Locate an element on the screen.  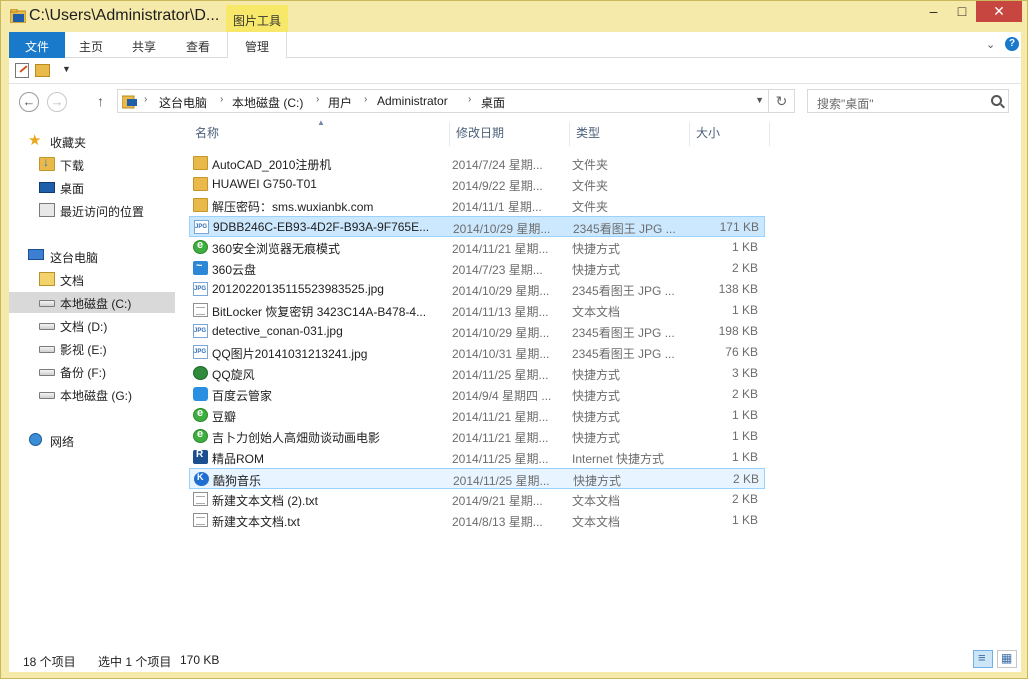
file-row: 新建文本文档 (2).txt 2014/9/21 星期... 文本文档 2 KB is located at coordinates (477, 499).